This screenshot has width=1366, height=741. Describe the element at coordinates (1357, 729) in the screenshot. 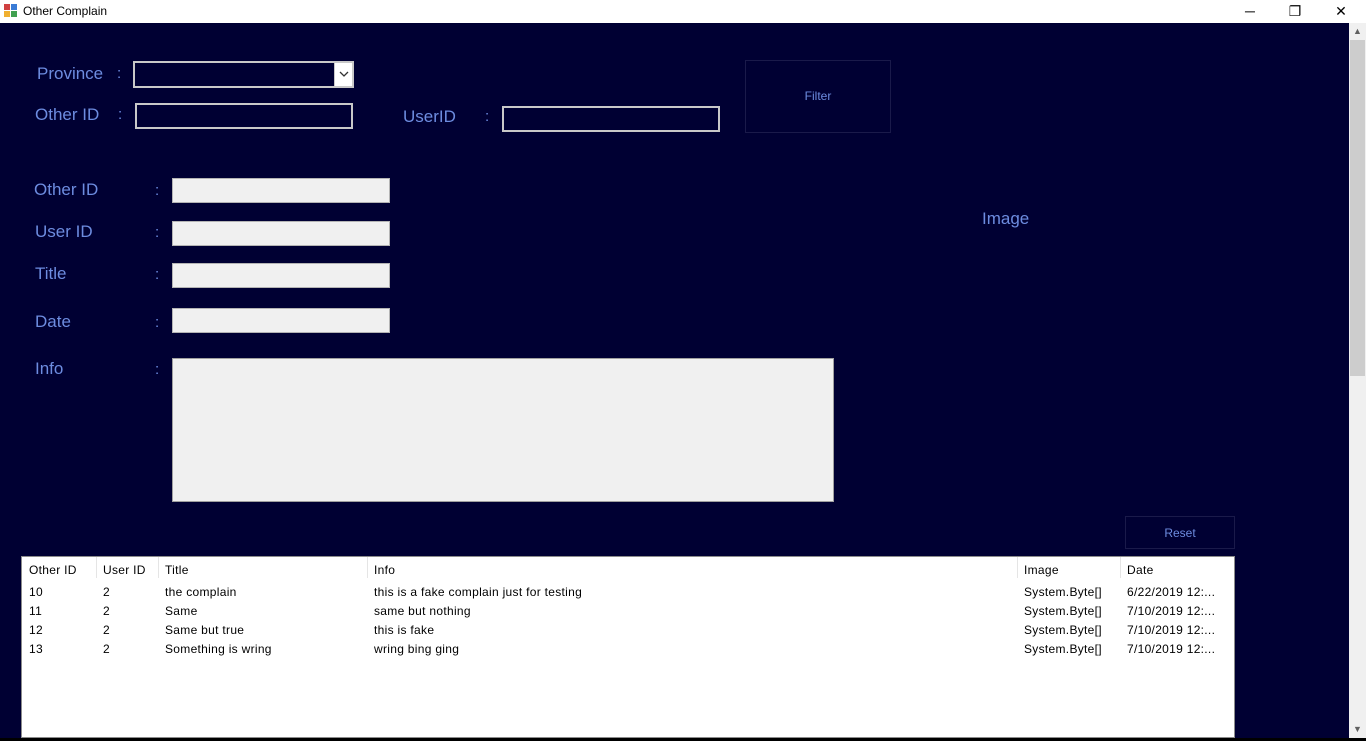

I see `scroll-down-arrow-icon: ▼` at that location.